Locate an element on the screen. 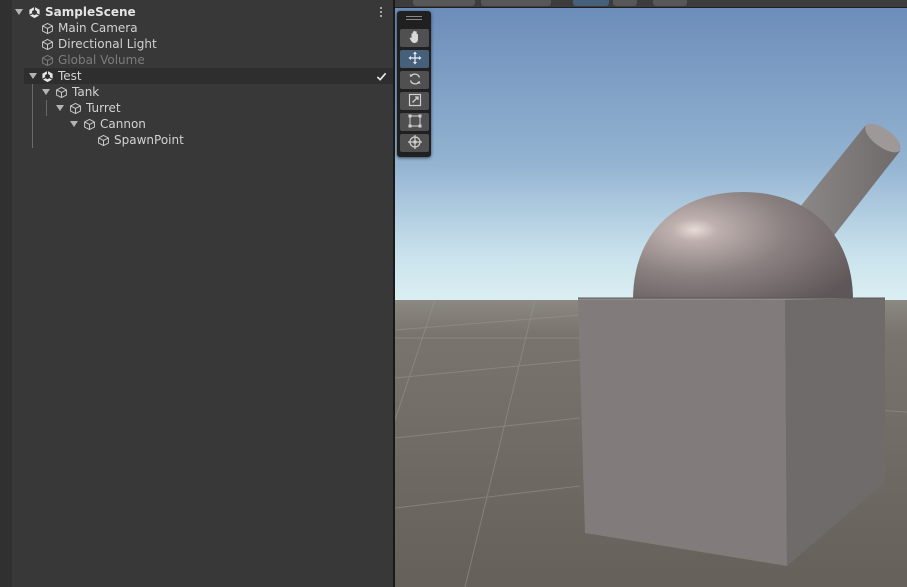 Image resolution: width=907 pixels, height=587 pixels. rect-transform-icon is located at coordinates (415, 122).